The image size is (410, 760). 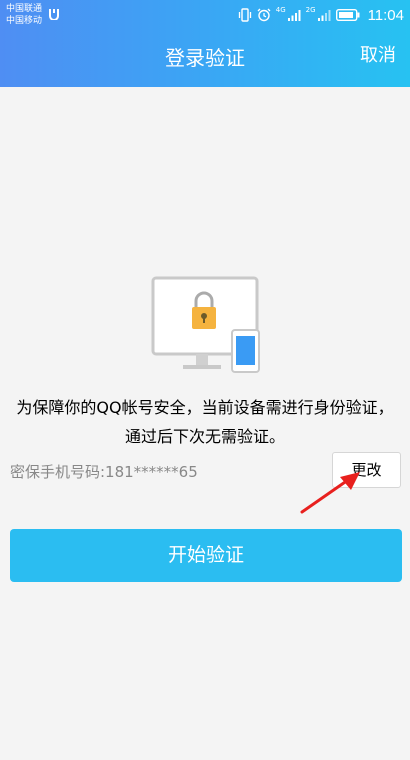 What do you see at coordinates (104, 472) in the screenshot?
I see `phone-number-label: 密保手机号码:181******65` at bounding box center [104, 472].